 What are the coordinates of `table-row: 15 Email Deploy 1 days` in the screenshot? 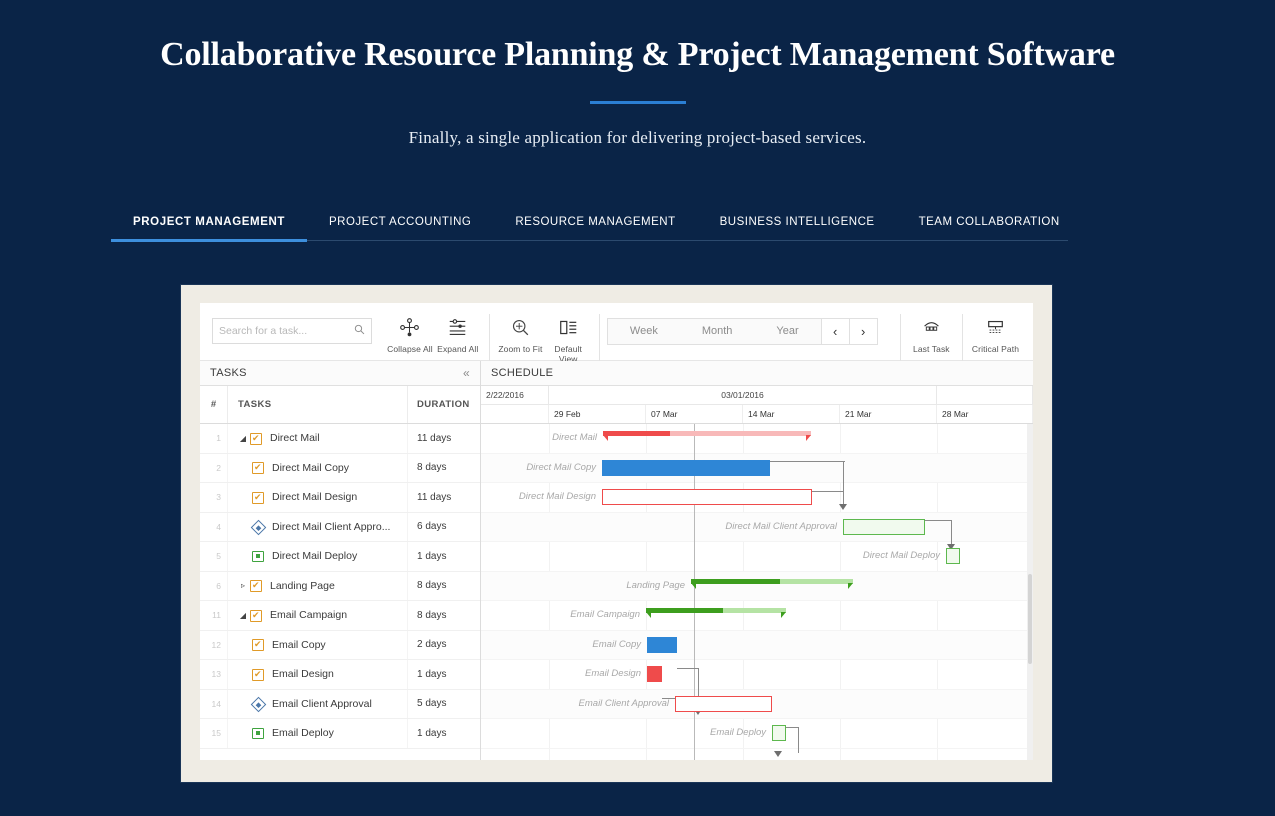 It's located at (340, 734).